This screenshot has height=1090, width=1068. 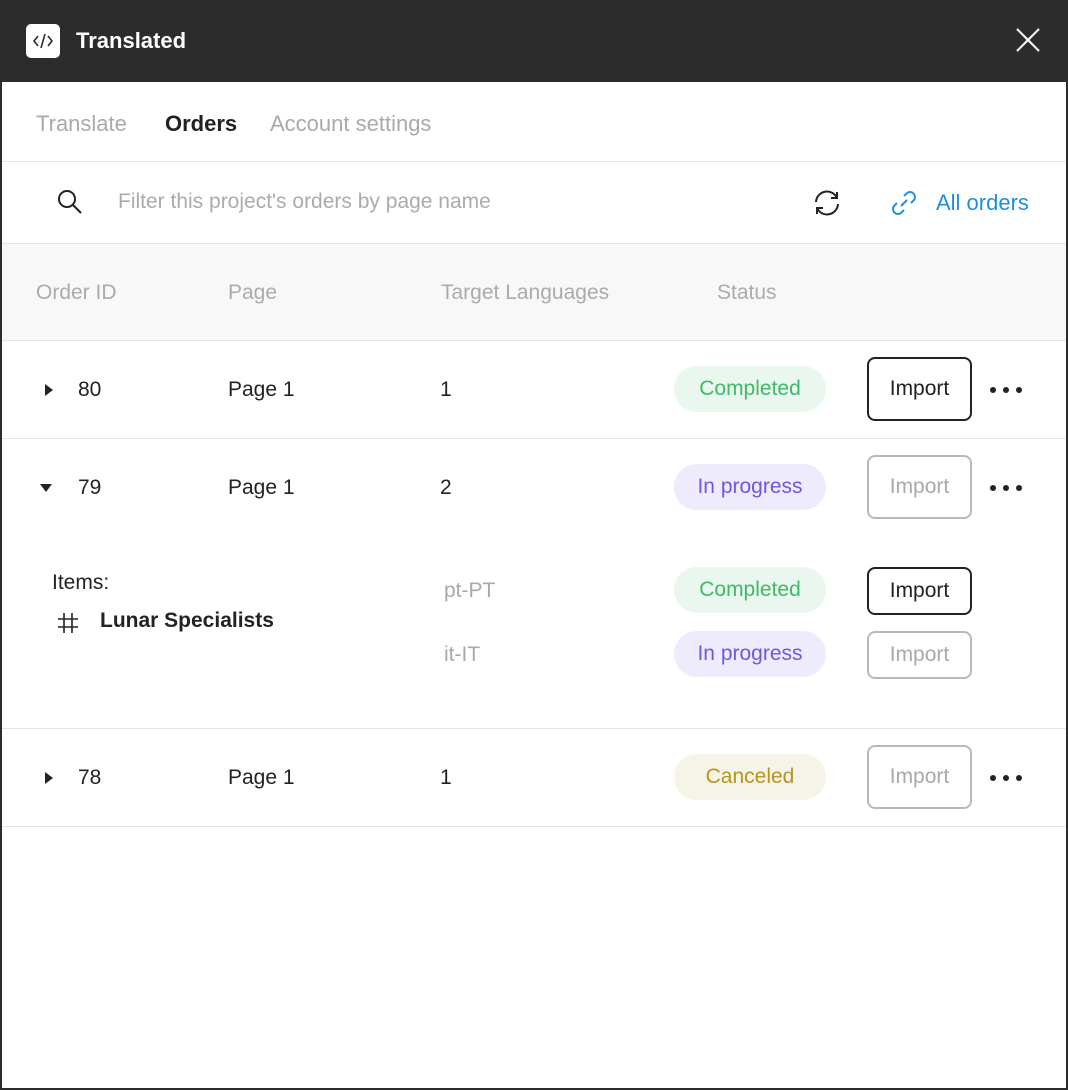 I want to click on table-header: Order ID Page Target Languages Status, so click(x=534, y=292).